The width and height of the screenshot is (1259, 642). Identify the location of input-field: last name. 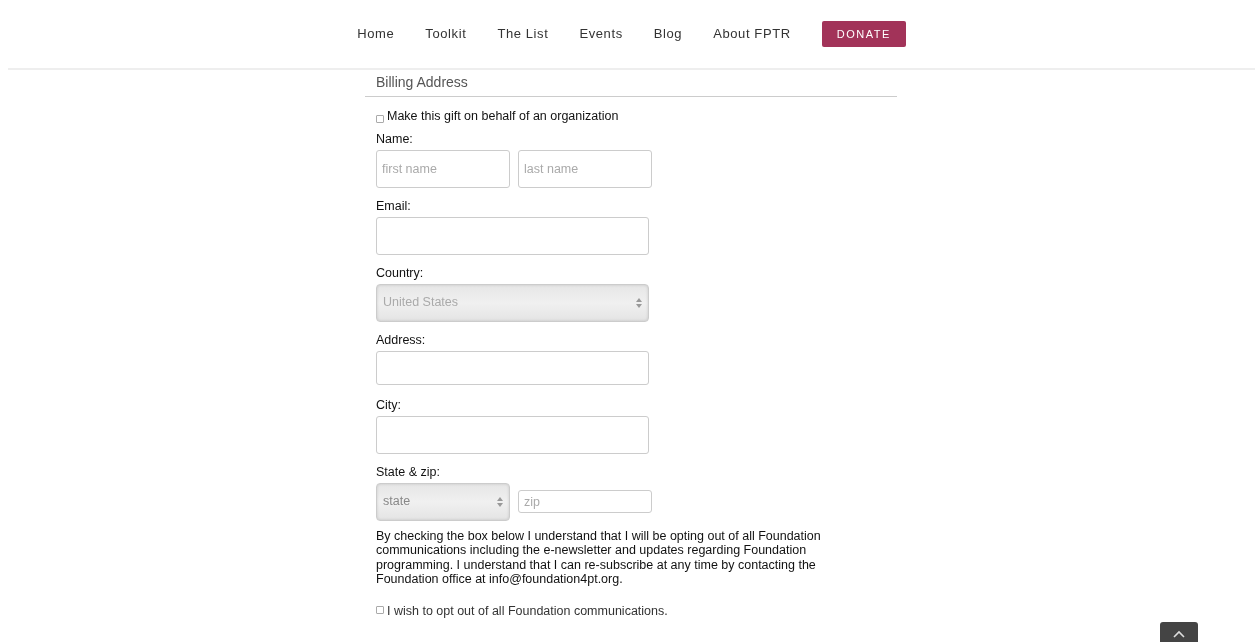
(585, 168).